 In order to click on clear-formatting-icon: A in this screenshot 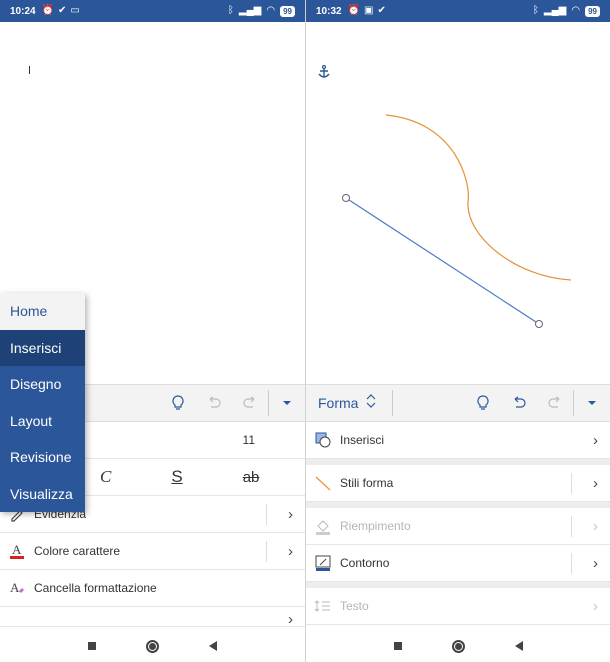, I will do `click(17, 588)`.